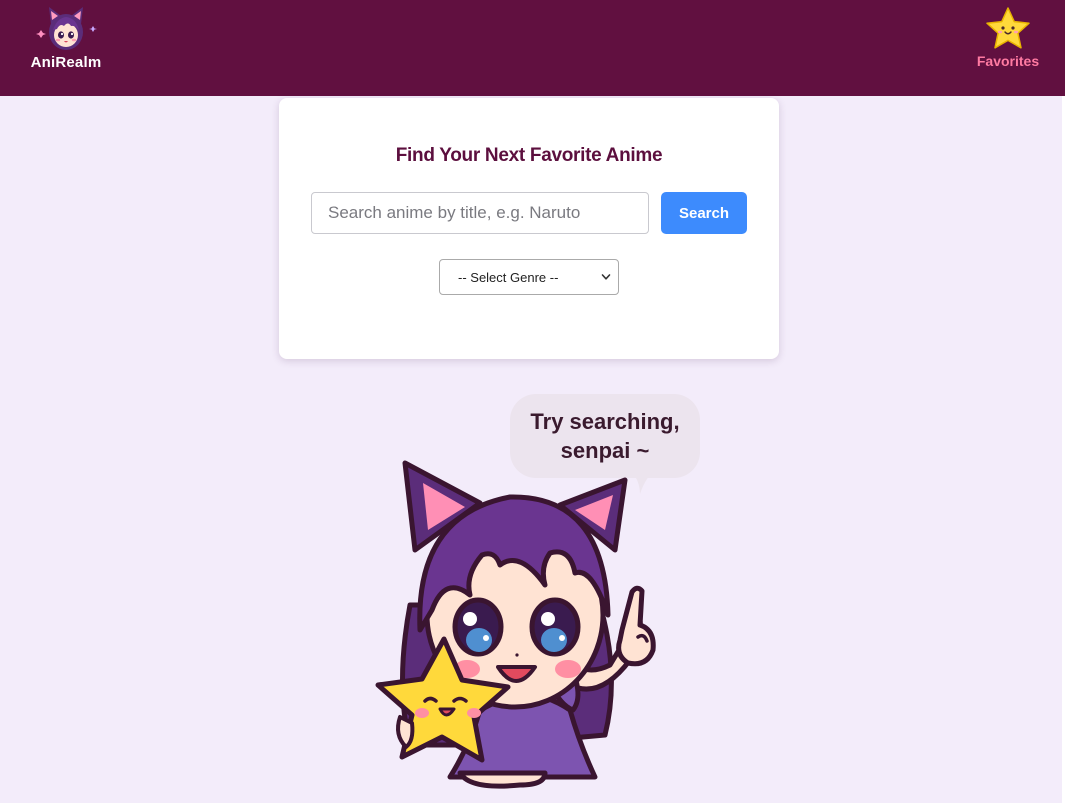  I want to click on cat-ear-anime-girl-holding-star, so click(515, 624).